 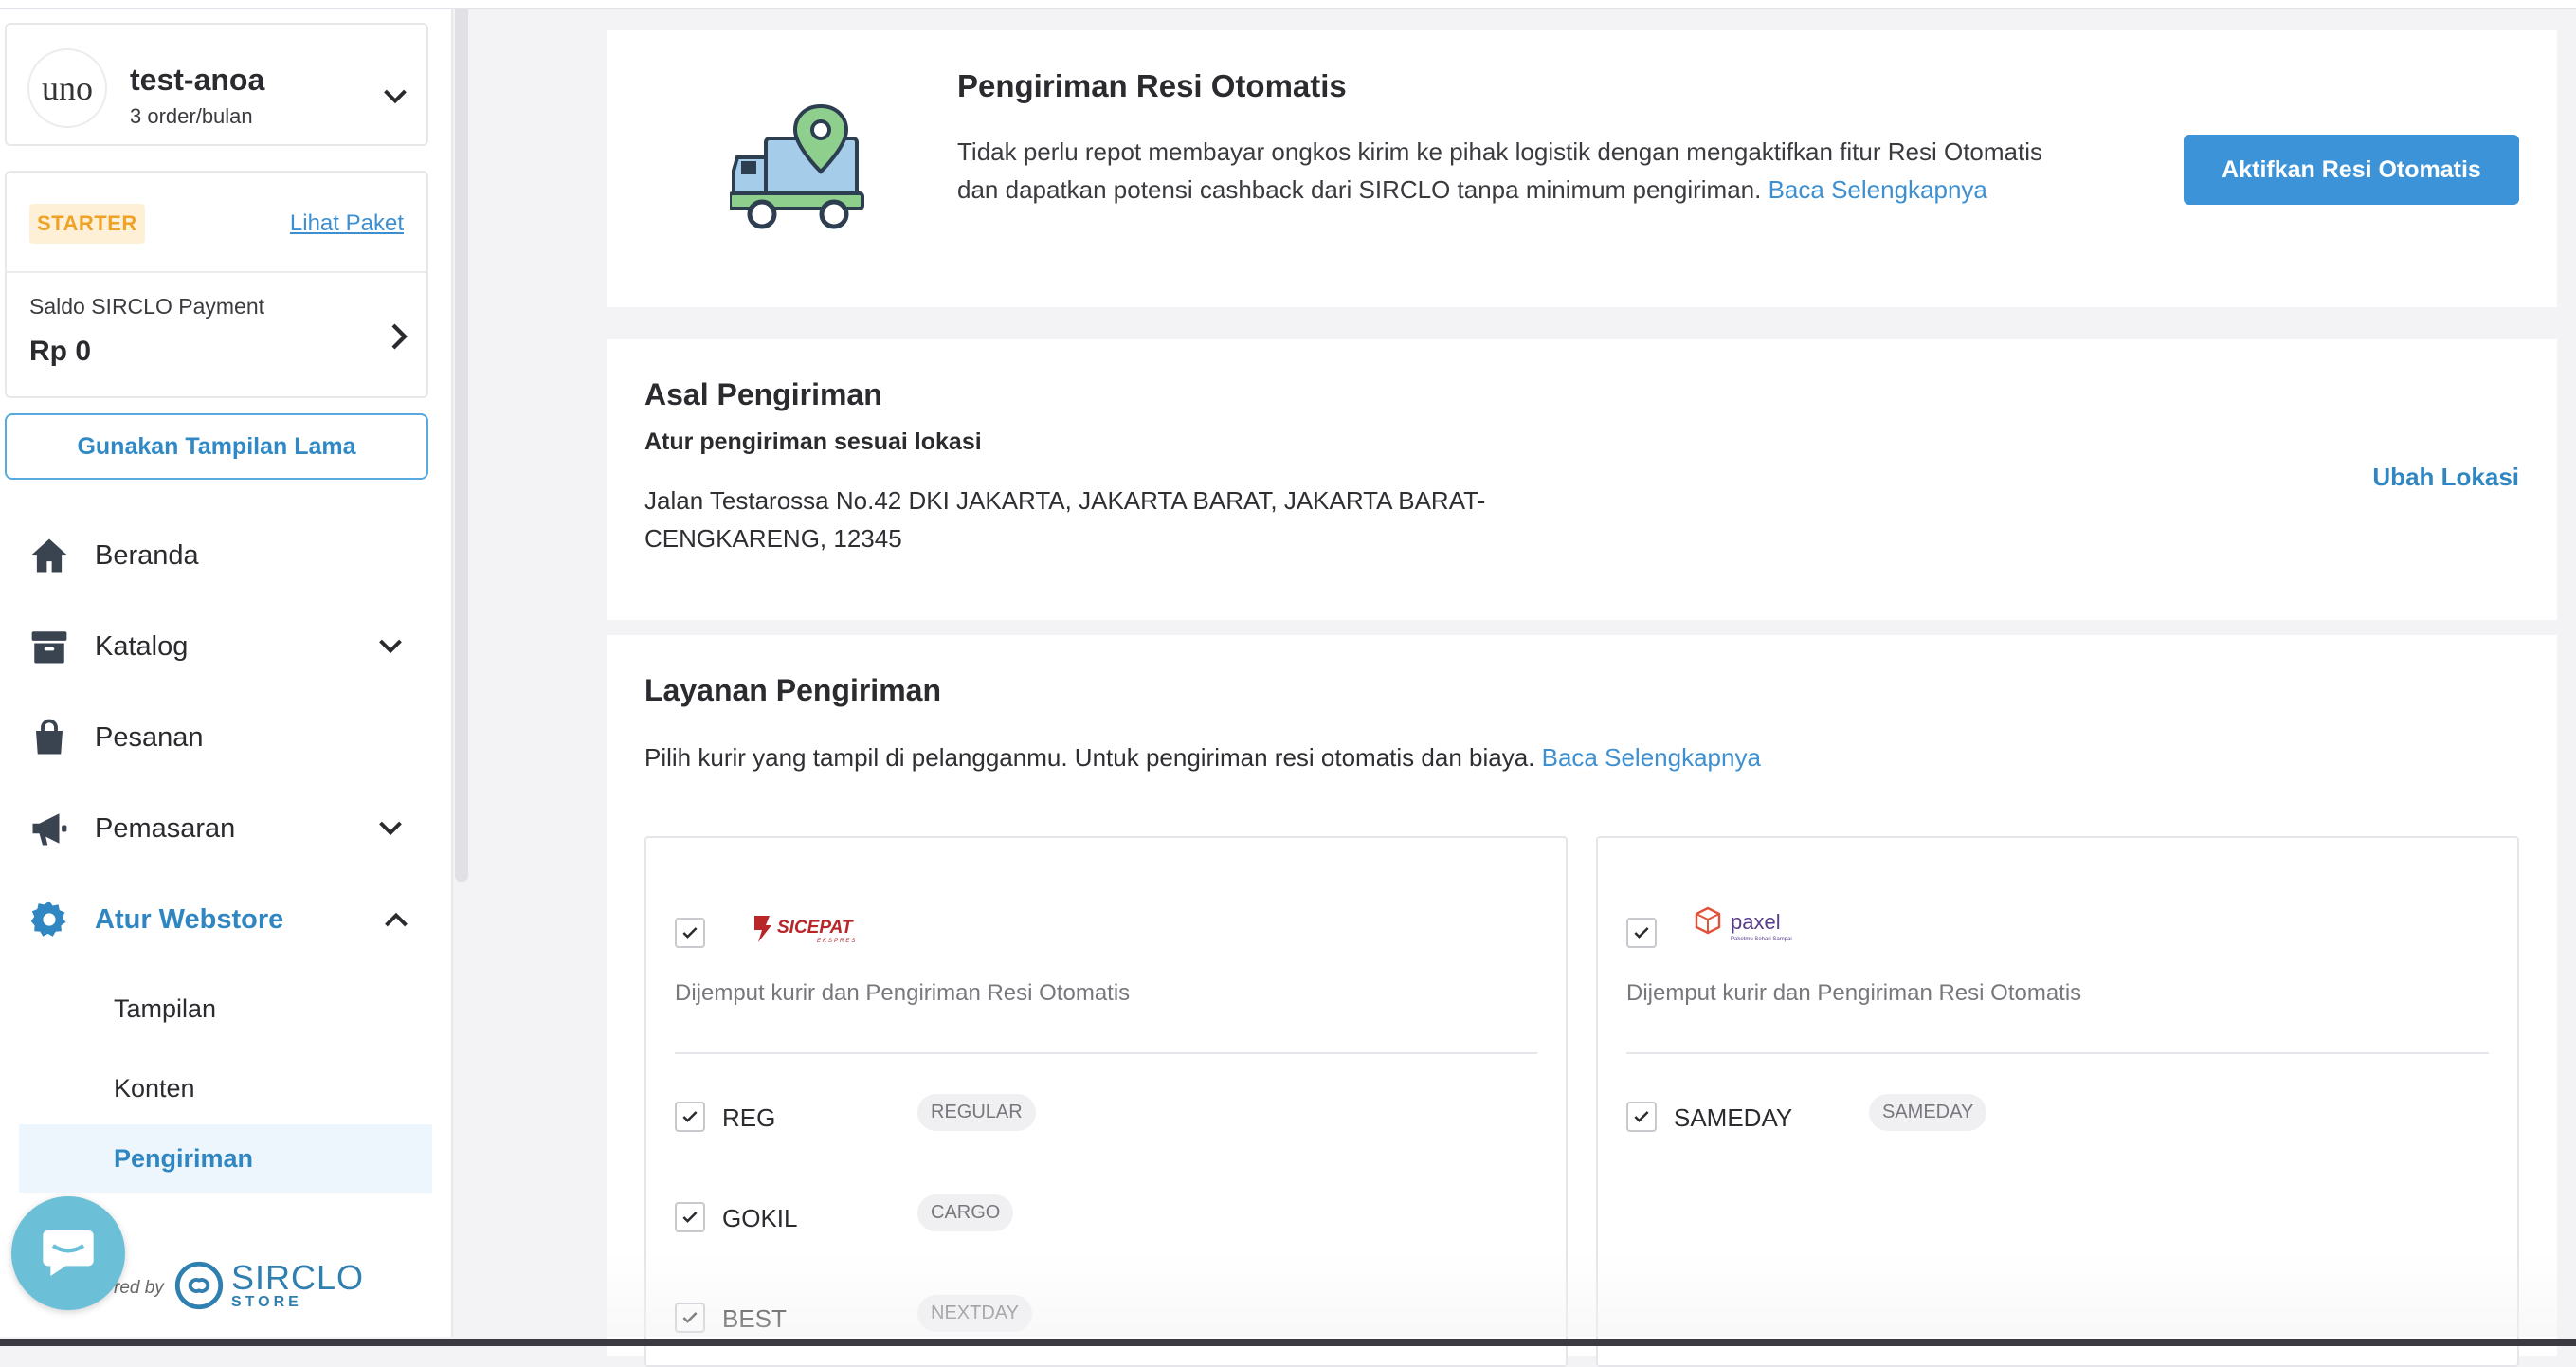 What do you see at coordinates (1928, 1113) in the screenshot?
I see `service-tag: SAMEDAY` at bounding box center [1928, 1113].